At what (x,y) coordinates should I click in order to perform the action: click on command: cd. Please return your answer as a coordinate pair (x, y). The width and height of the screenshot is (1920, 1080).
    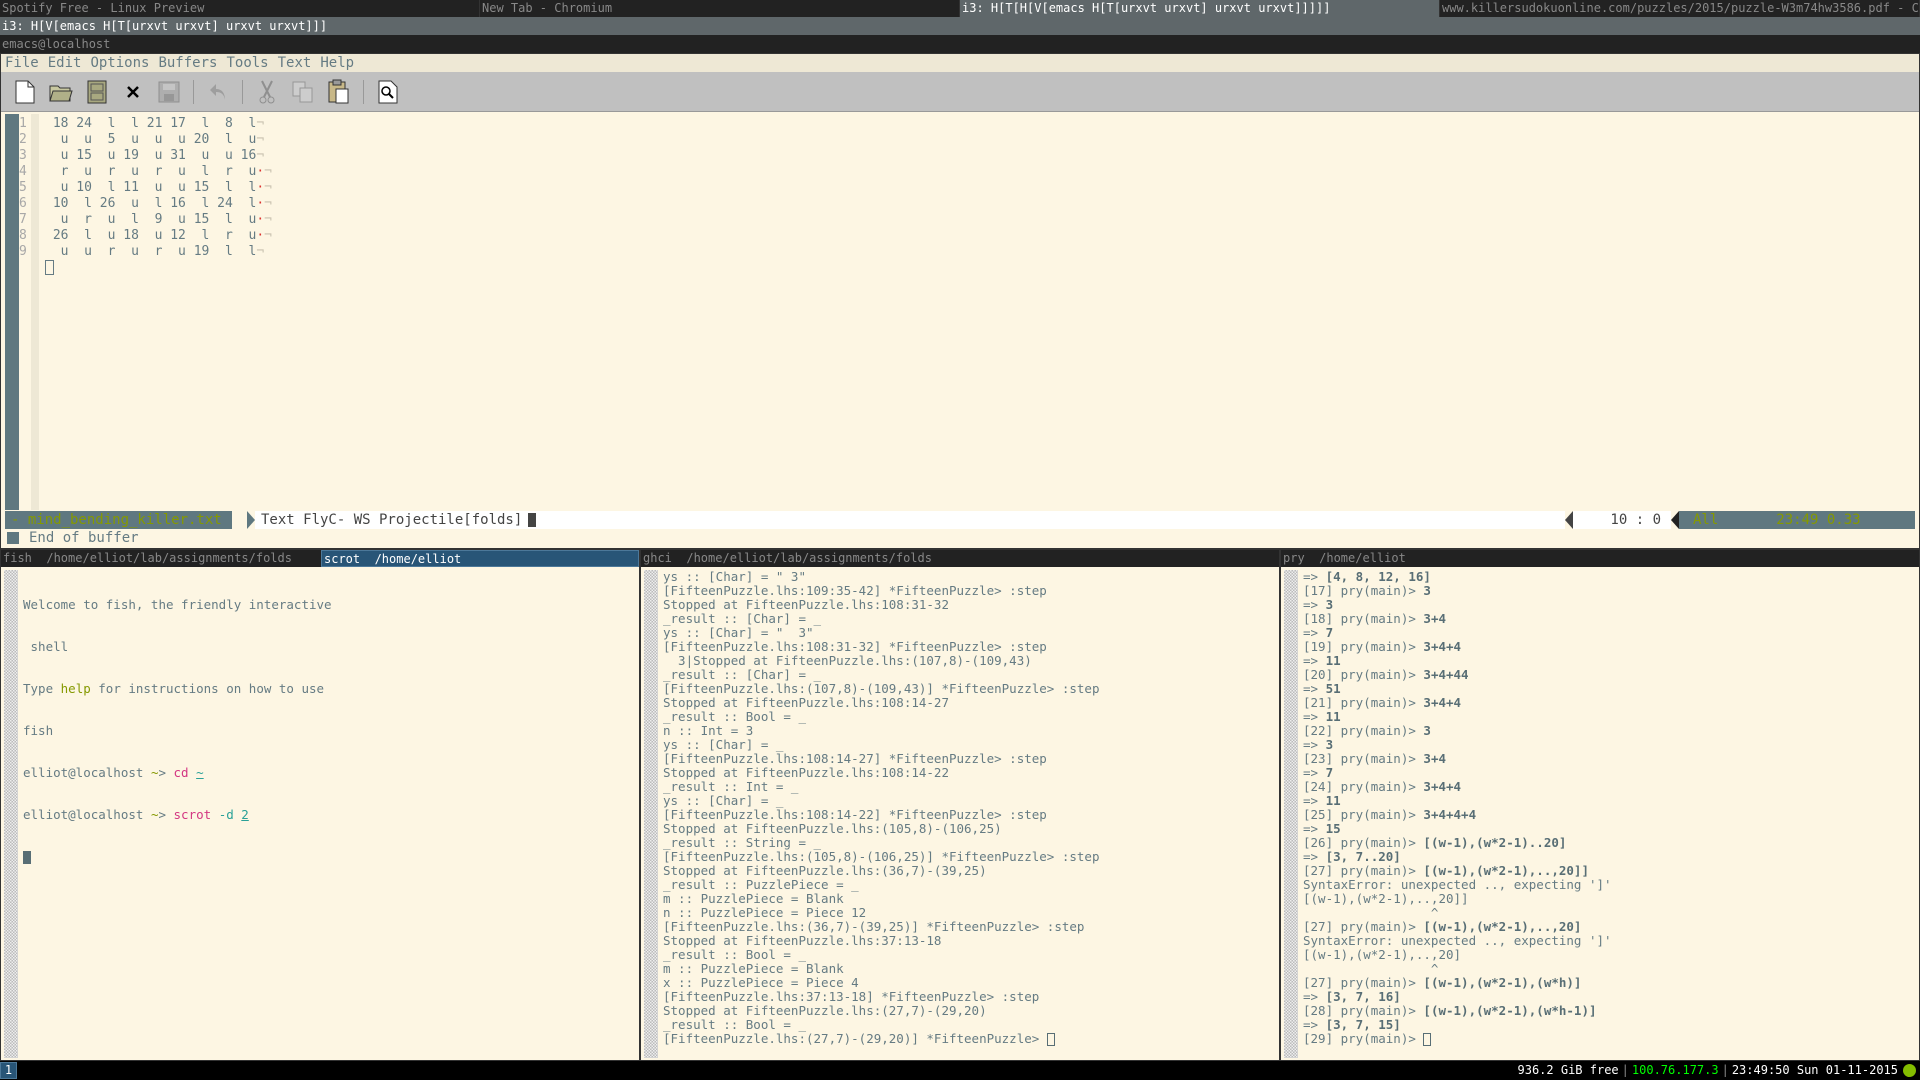
    Looking at the image, I should click on (181, 772).